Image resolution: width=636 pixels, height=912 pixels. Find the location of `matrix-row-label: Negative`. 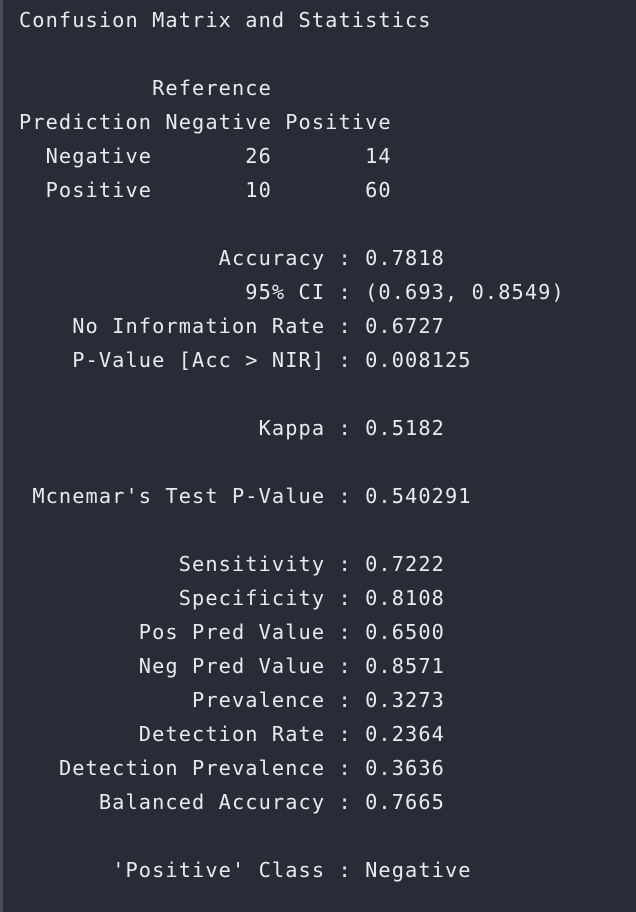

matrix-row-label: Negative is located at coordinates (99, 156).